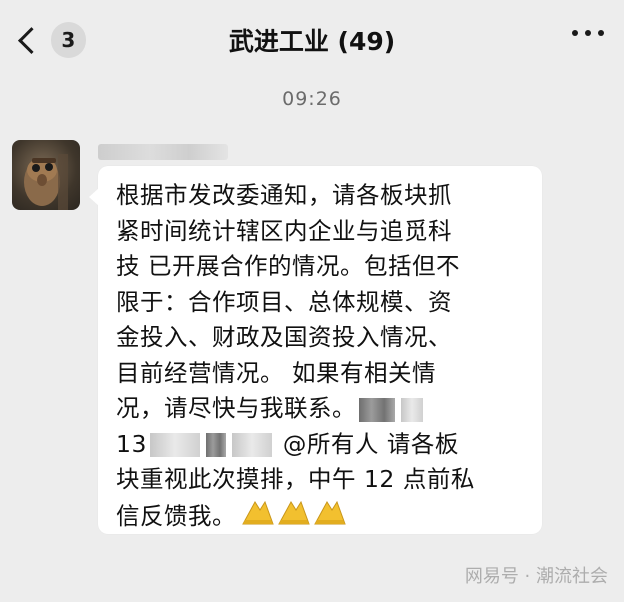  I want to click on message-line: 金投入、财政及国资投入情况、, so click(284, 337).